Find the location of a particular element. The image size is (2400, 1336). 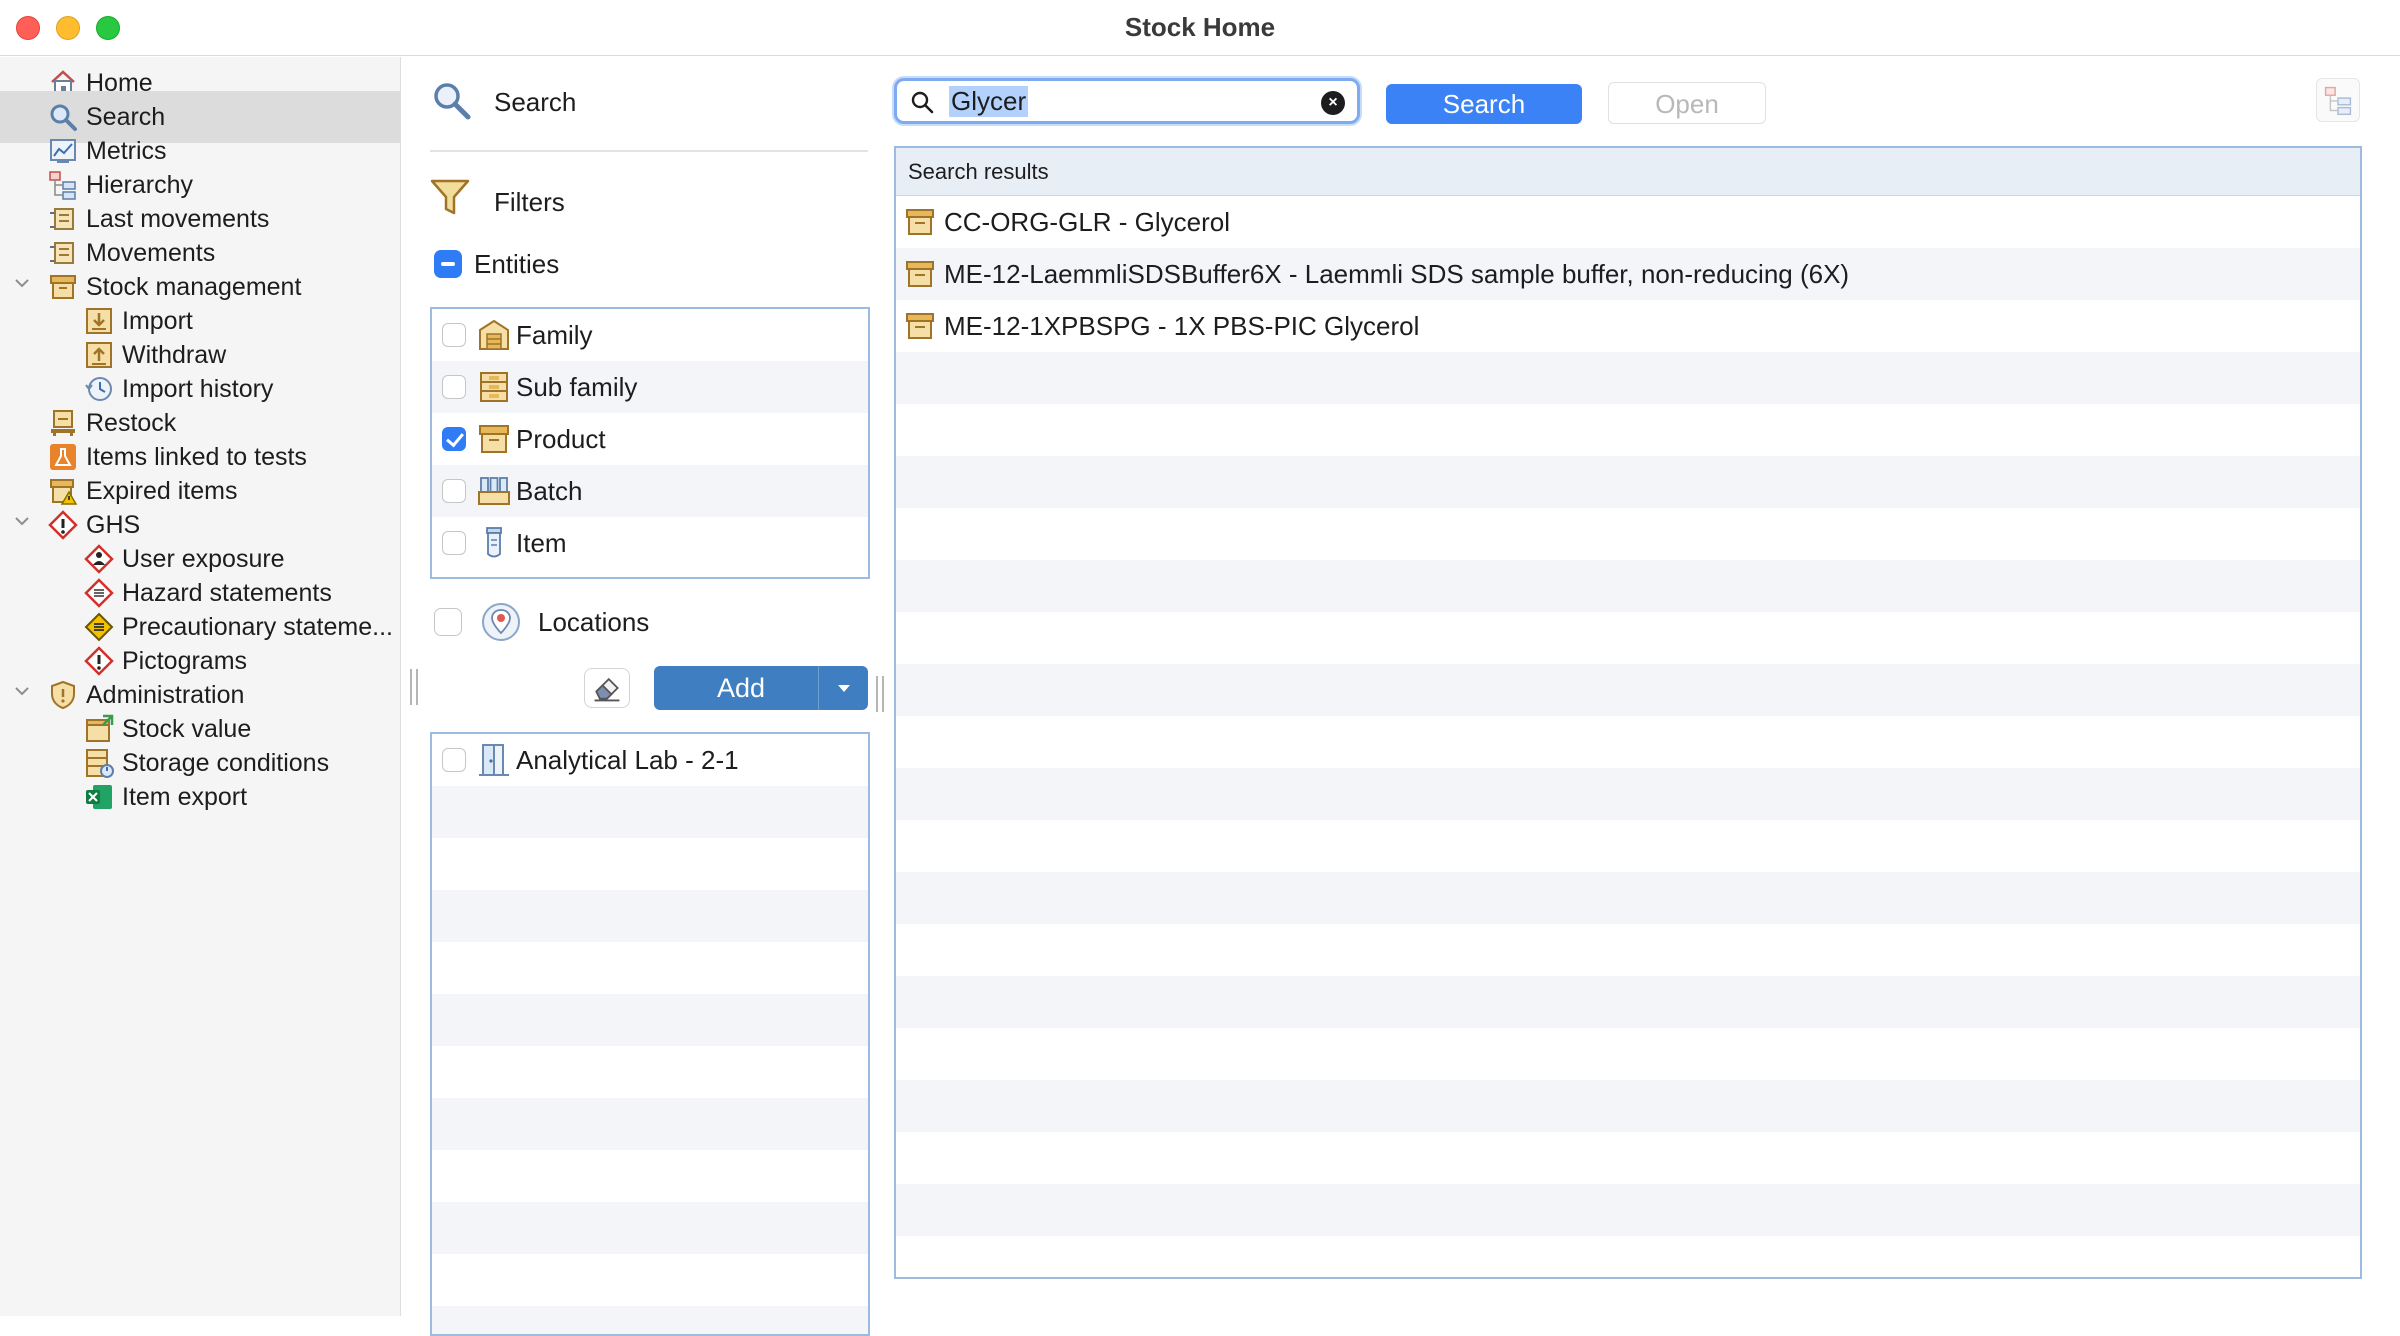

entity-list: Family Sub family Product Batch Item is located at coordinates (650, 443).